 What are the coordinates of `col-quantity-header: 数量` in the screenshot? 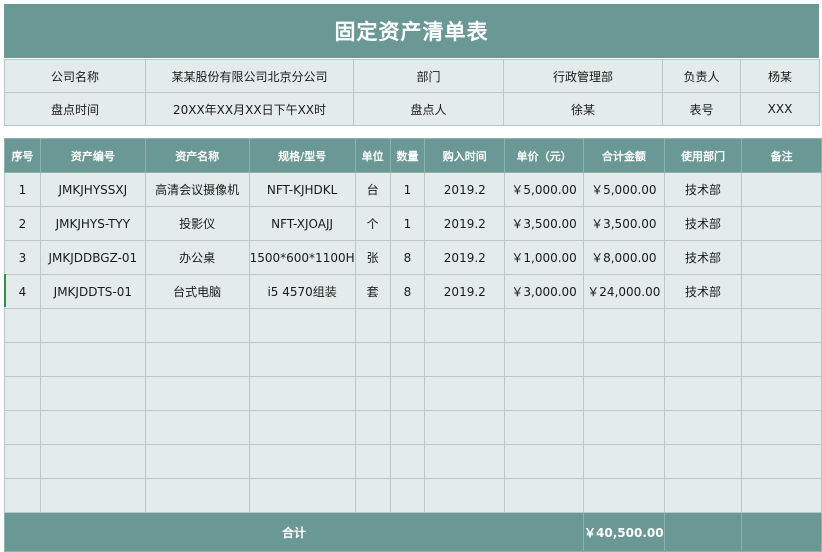 It's located at (407, 155).